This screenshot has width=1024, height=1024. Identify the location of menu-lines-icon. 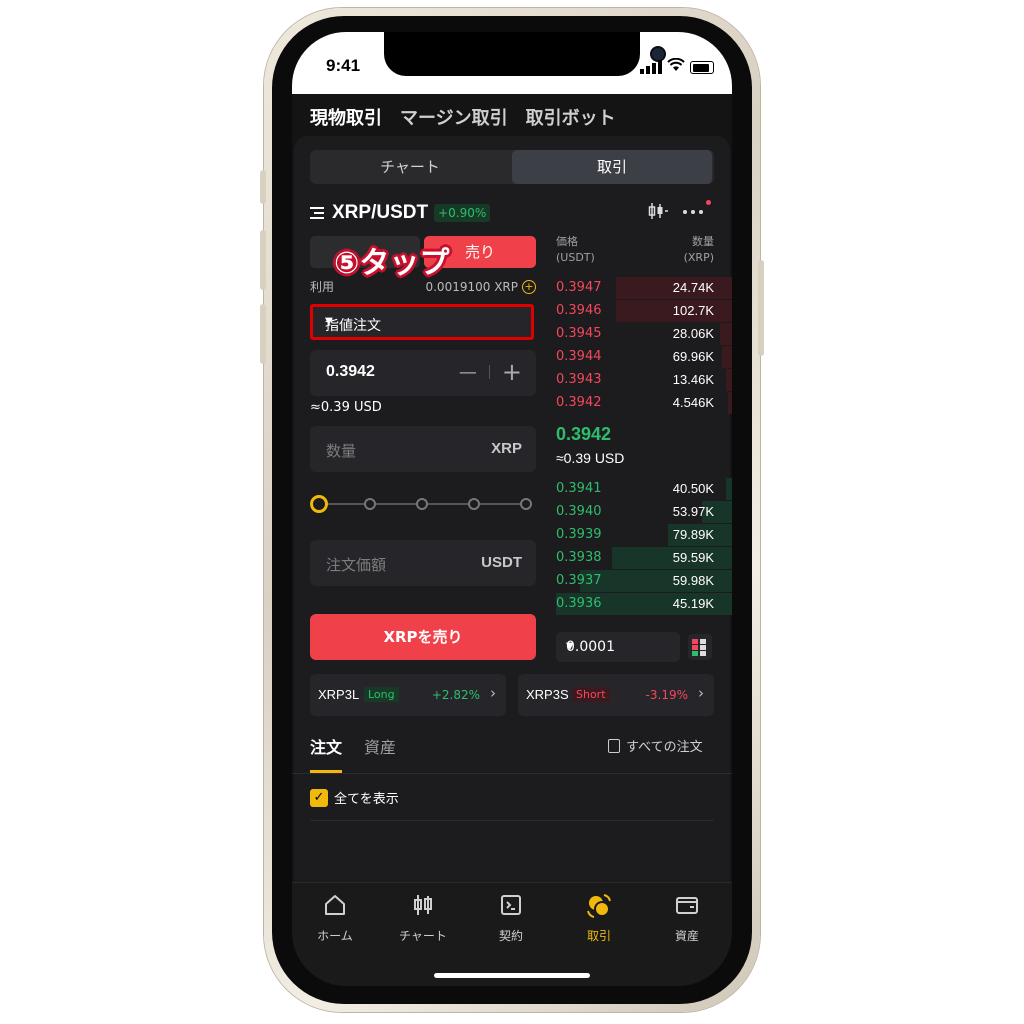
(318, 213).